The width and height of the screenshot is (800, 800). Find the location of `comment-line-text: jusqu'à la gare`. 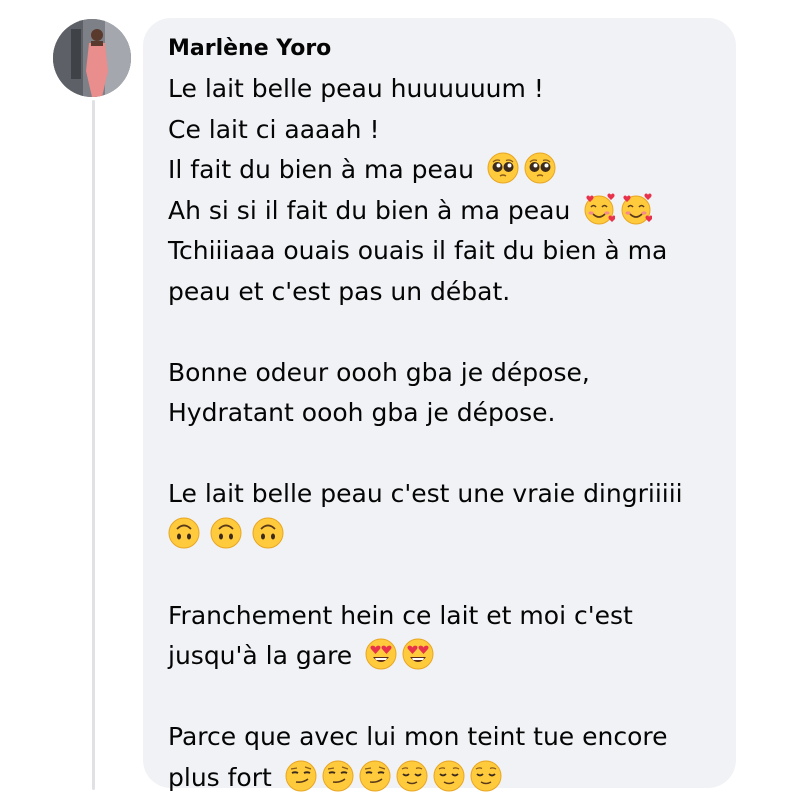

comment-line-text: jusqu'à la gare is located at coordinates (260, 655).